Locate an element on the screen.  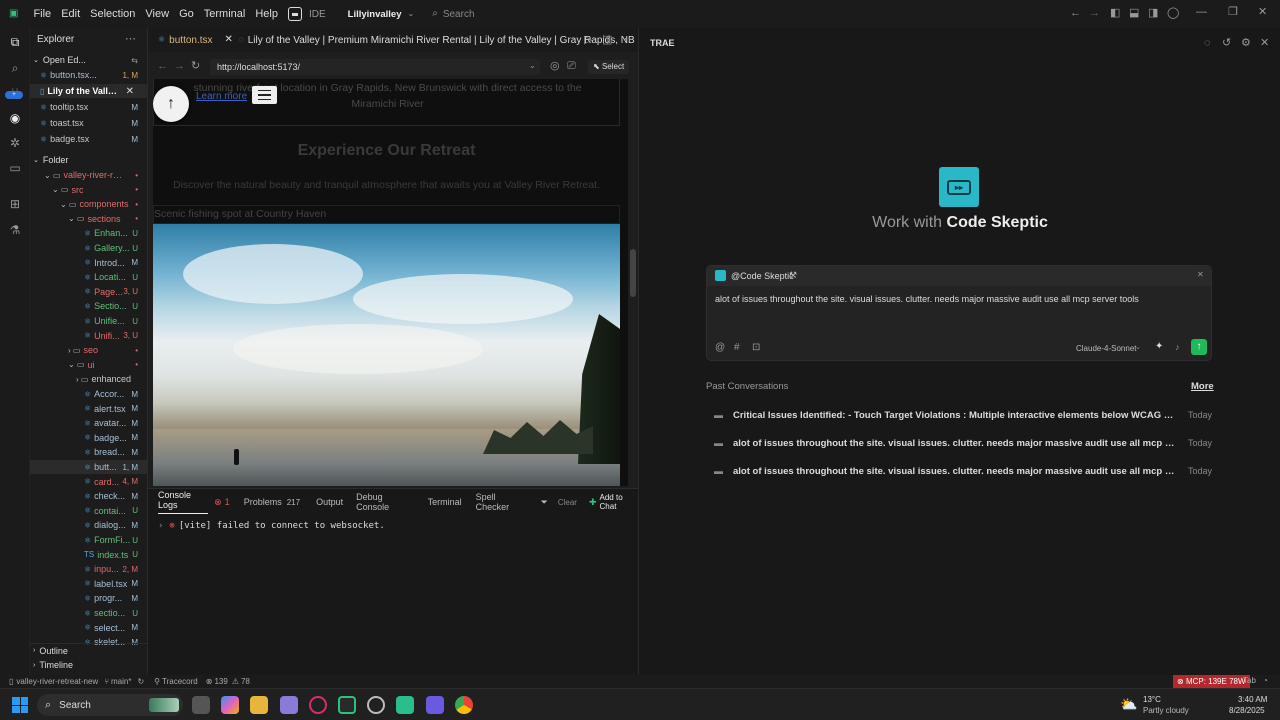
tab-console-logs: Console Logs is located at coordinates (183, 502).